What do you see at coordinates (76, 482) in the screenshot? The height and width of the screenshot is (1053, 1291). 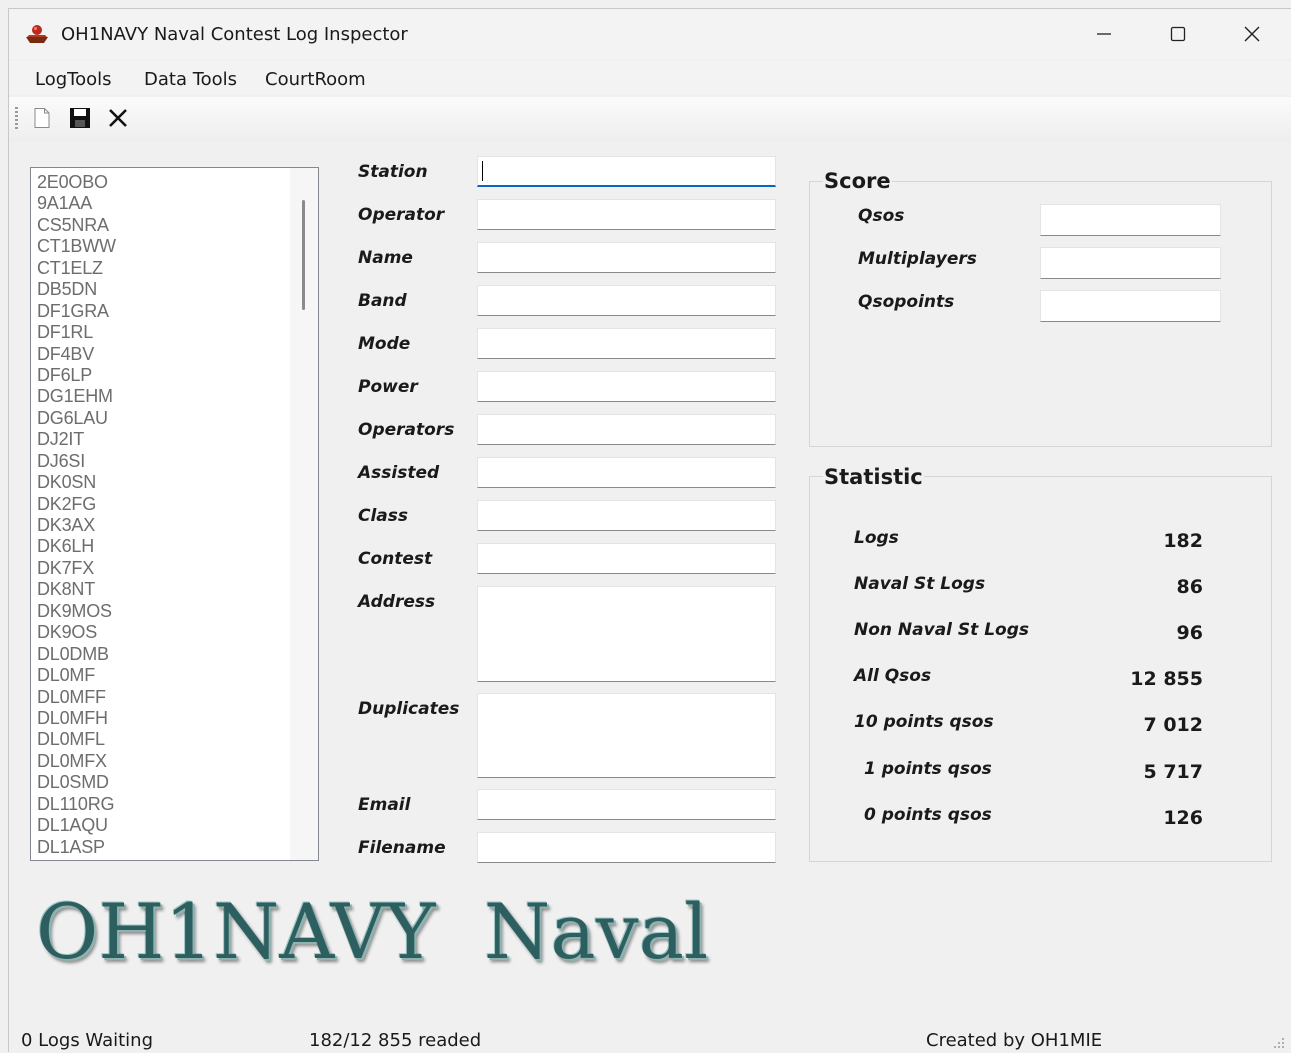 I see `list-item: DK0SN` at bounding box center [76, 482].